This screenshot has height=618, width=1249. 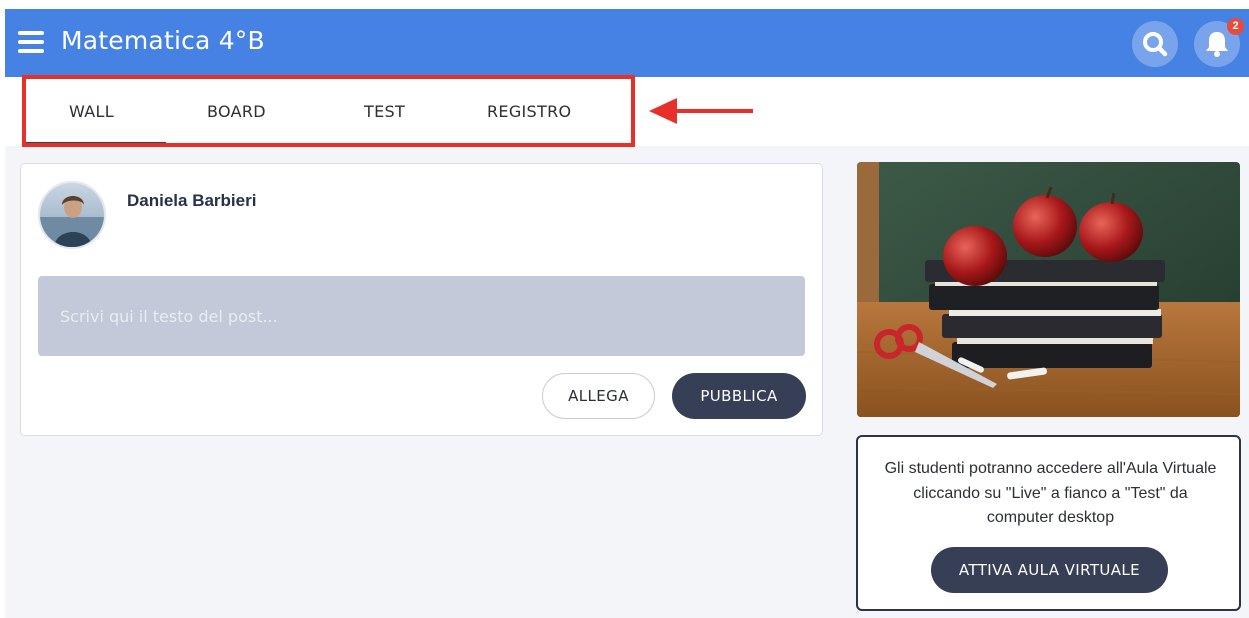 I want to click on classroom-illustration, so click(x=1048, y=289).